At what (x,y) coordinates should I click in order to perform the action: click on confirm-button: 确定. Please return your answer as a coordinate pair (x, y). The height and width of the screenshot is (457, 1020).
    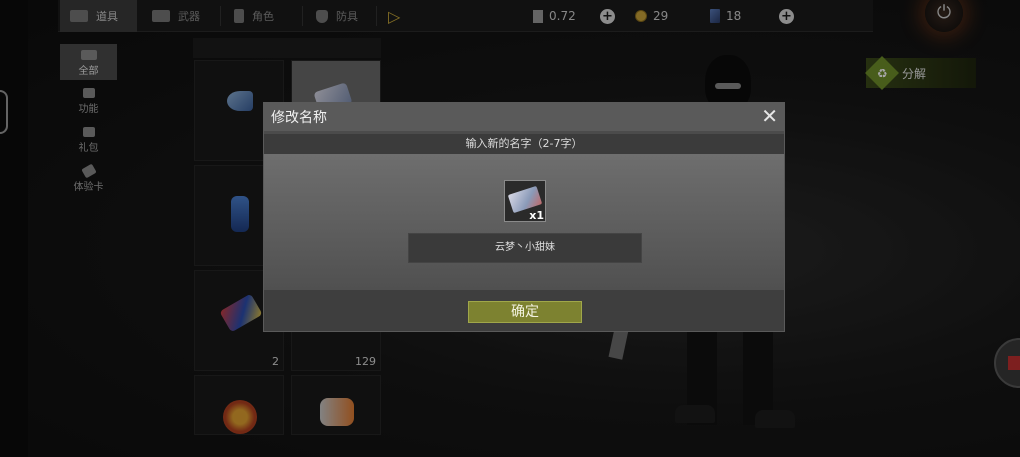
    Looking at the image, I should click on (525, 312).